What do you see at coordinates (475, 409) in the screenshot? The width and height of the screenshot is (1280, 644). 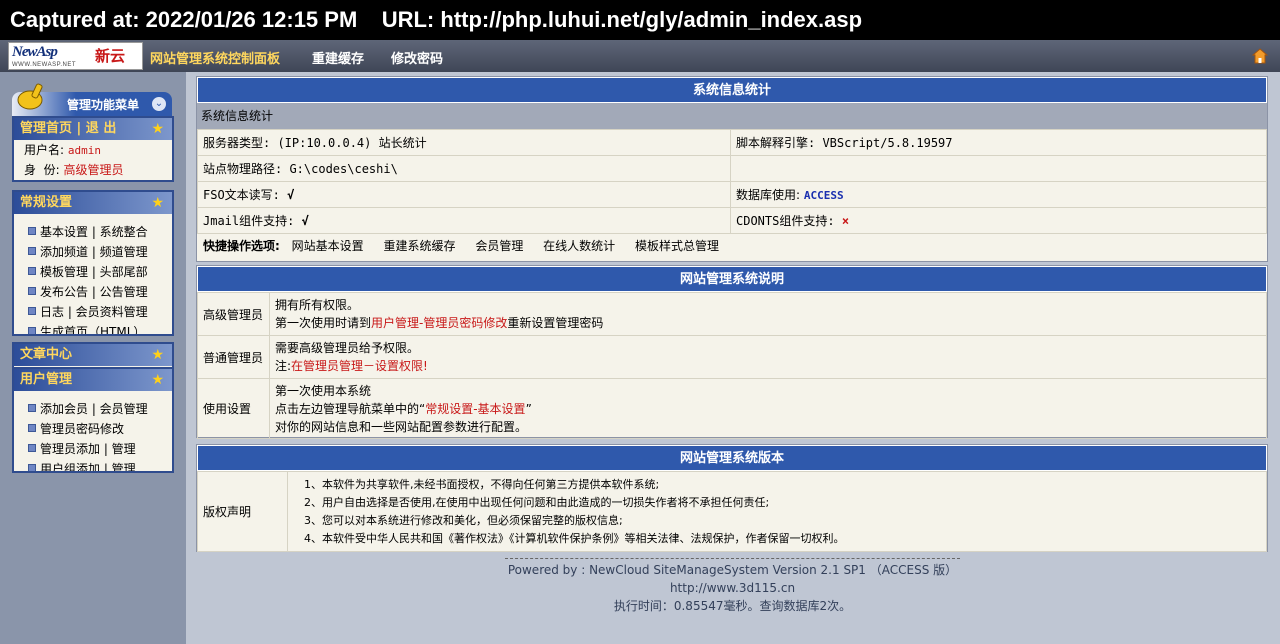 I see `desc-usage-link: 常规设置-基本设置` at bounding box center [475, 409].